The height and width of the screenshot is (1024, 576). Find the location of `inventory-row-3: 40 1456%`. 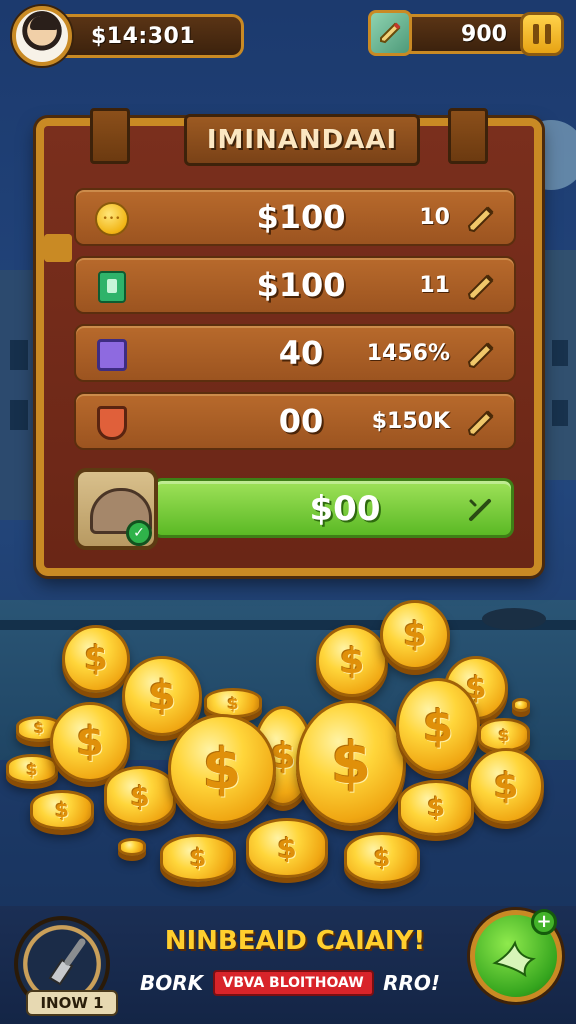

inventory-row-3: 40 1456% is located at coordinates (295, 353).